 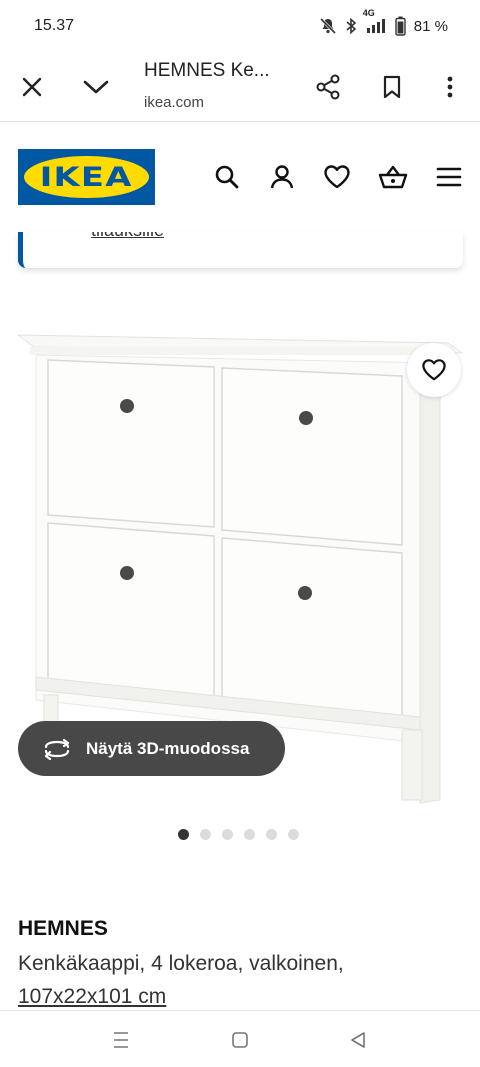 I want to click on logo-oval: IKEA, so click(x=86, y=177).